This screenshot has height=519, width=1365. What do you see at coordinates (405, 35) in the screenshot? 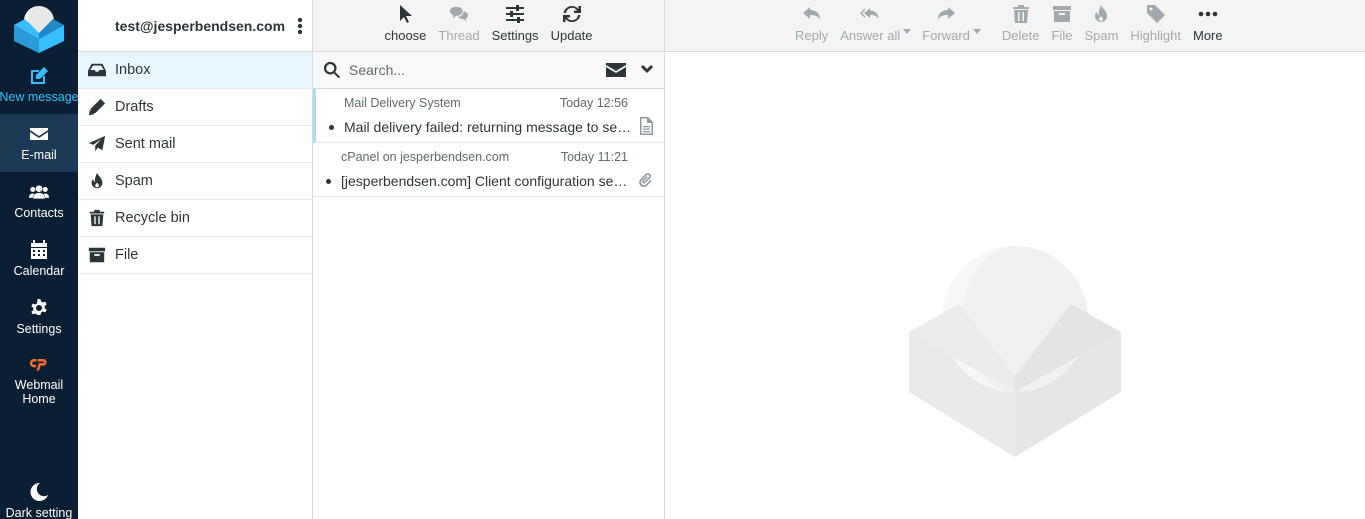
I see `select-label: choose` at bounding box center [405, 35].